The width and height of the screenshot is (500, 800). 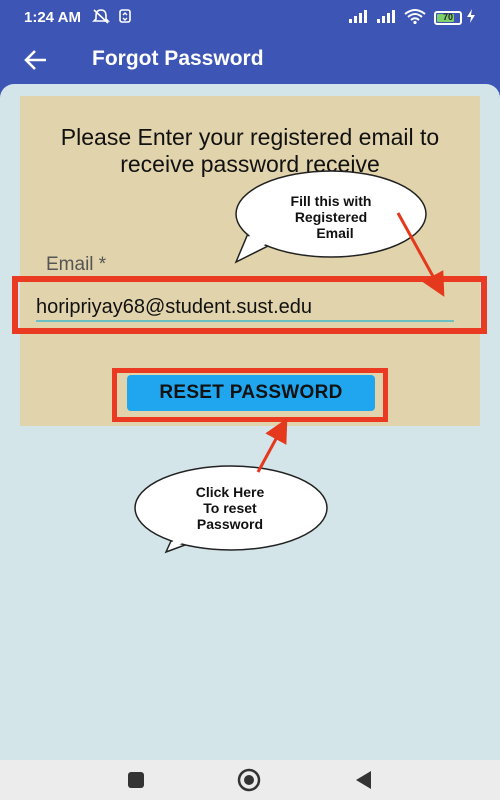 I want to click on reset-highlight-frame: RESET PASSWORD, so click(x=250, y=395).